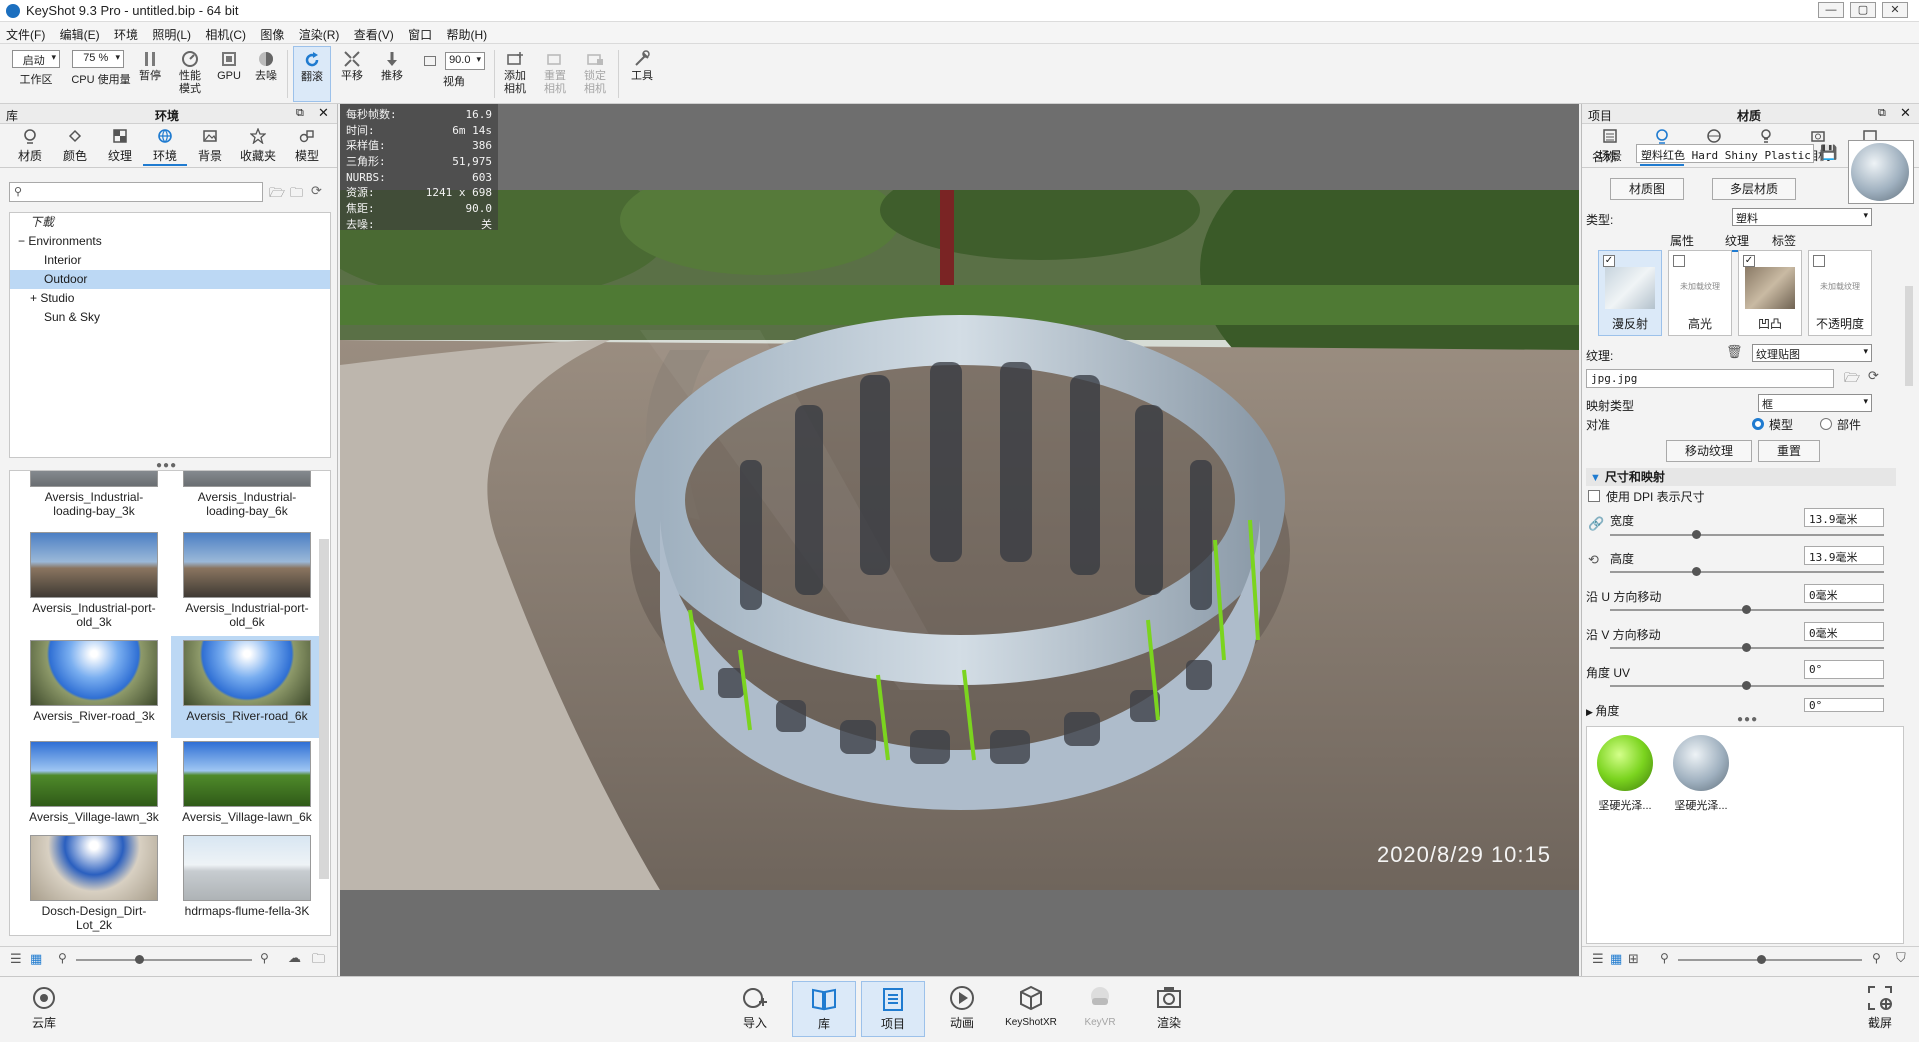  What do you see at coordinates (125, 32) in the screenshot?
I see `menu-environment: 环境` at bounding box center [125, 32].